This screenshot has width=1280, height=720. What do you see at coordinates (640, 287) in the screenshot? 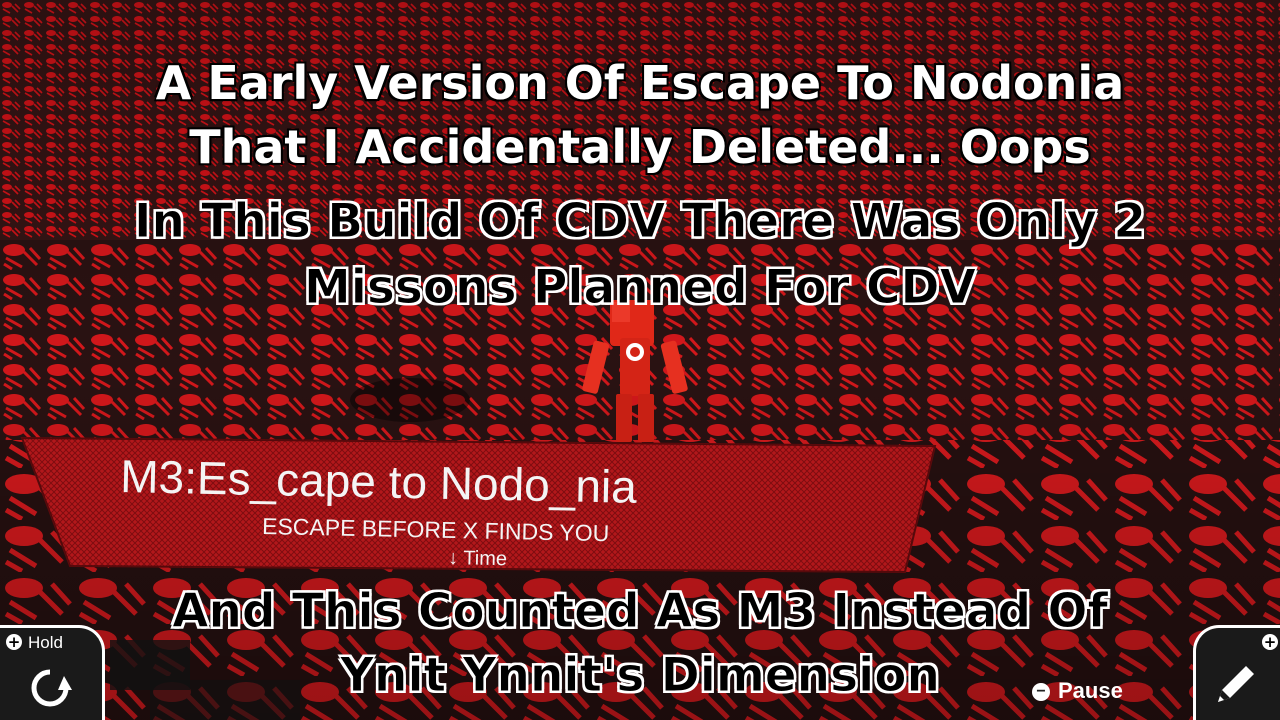
I see `caption-line-4: Missons Planned For CDV` at bounding box center [640, 287].